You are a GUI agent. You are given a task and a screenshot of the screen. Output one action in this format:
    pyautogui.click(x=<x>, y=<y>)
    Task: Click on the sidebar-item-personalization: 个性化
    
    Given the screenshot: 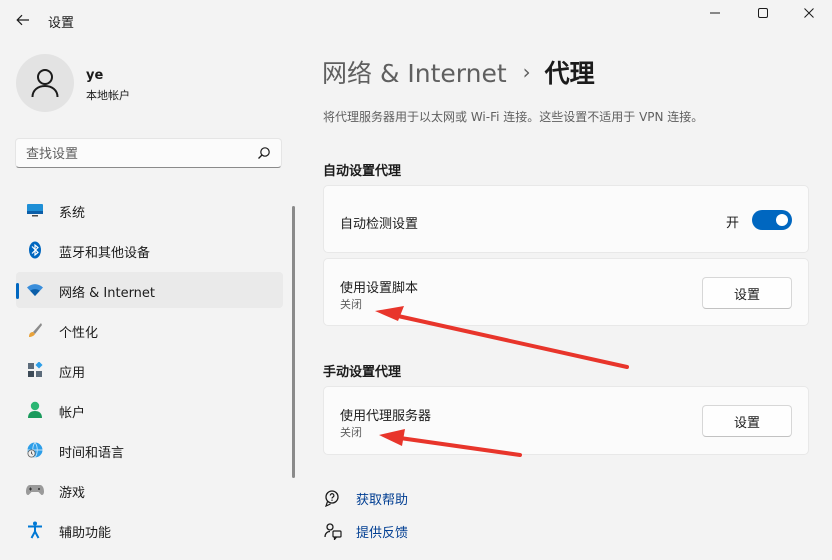 What is the action you would take?
    pyautogui.click(x=149, y=330)
    